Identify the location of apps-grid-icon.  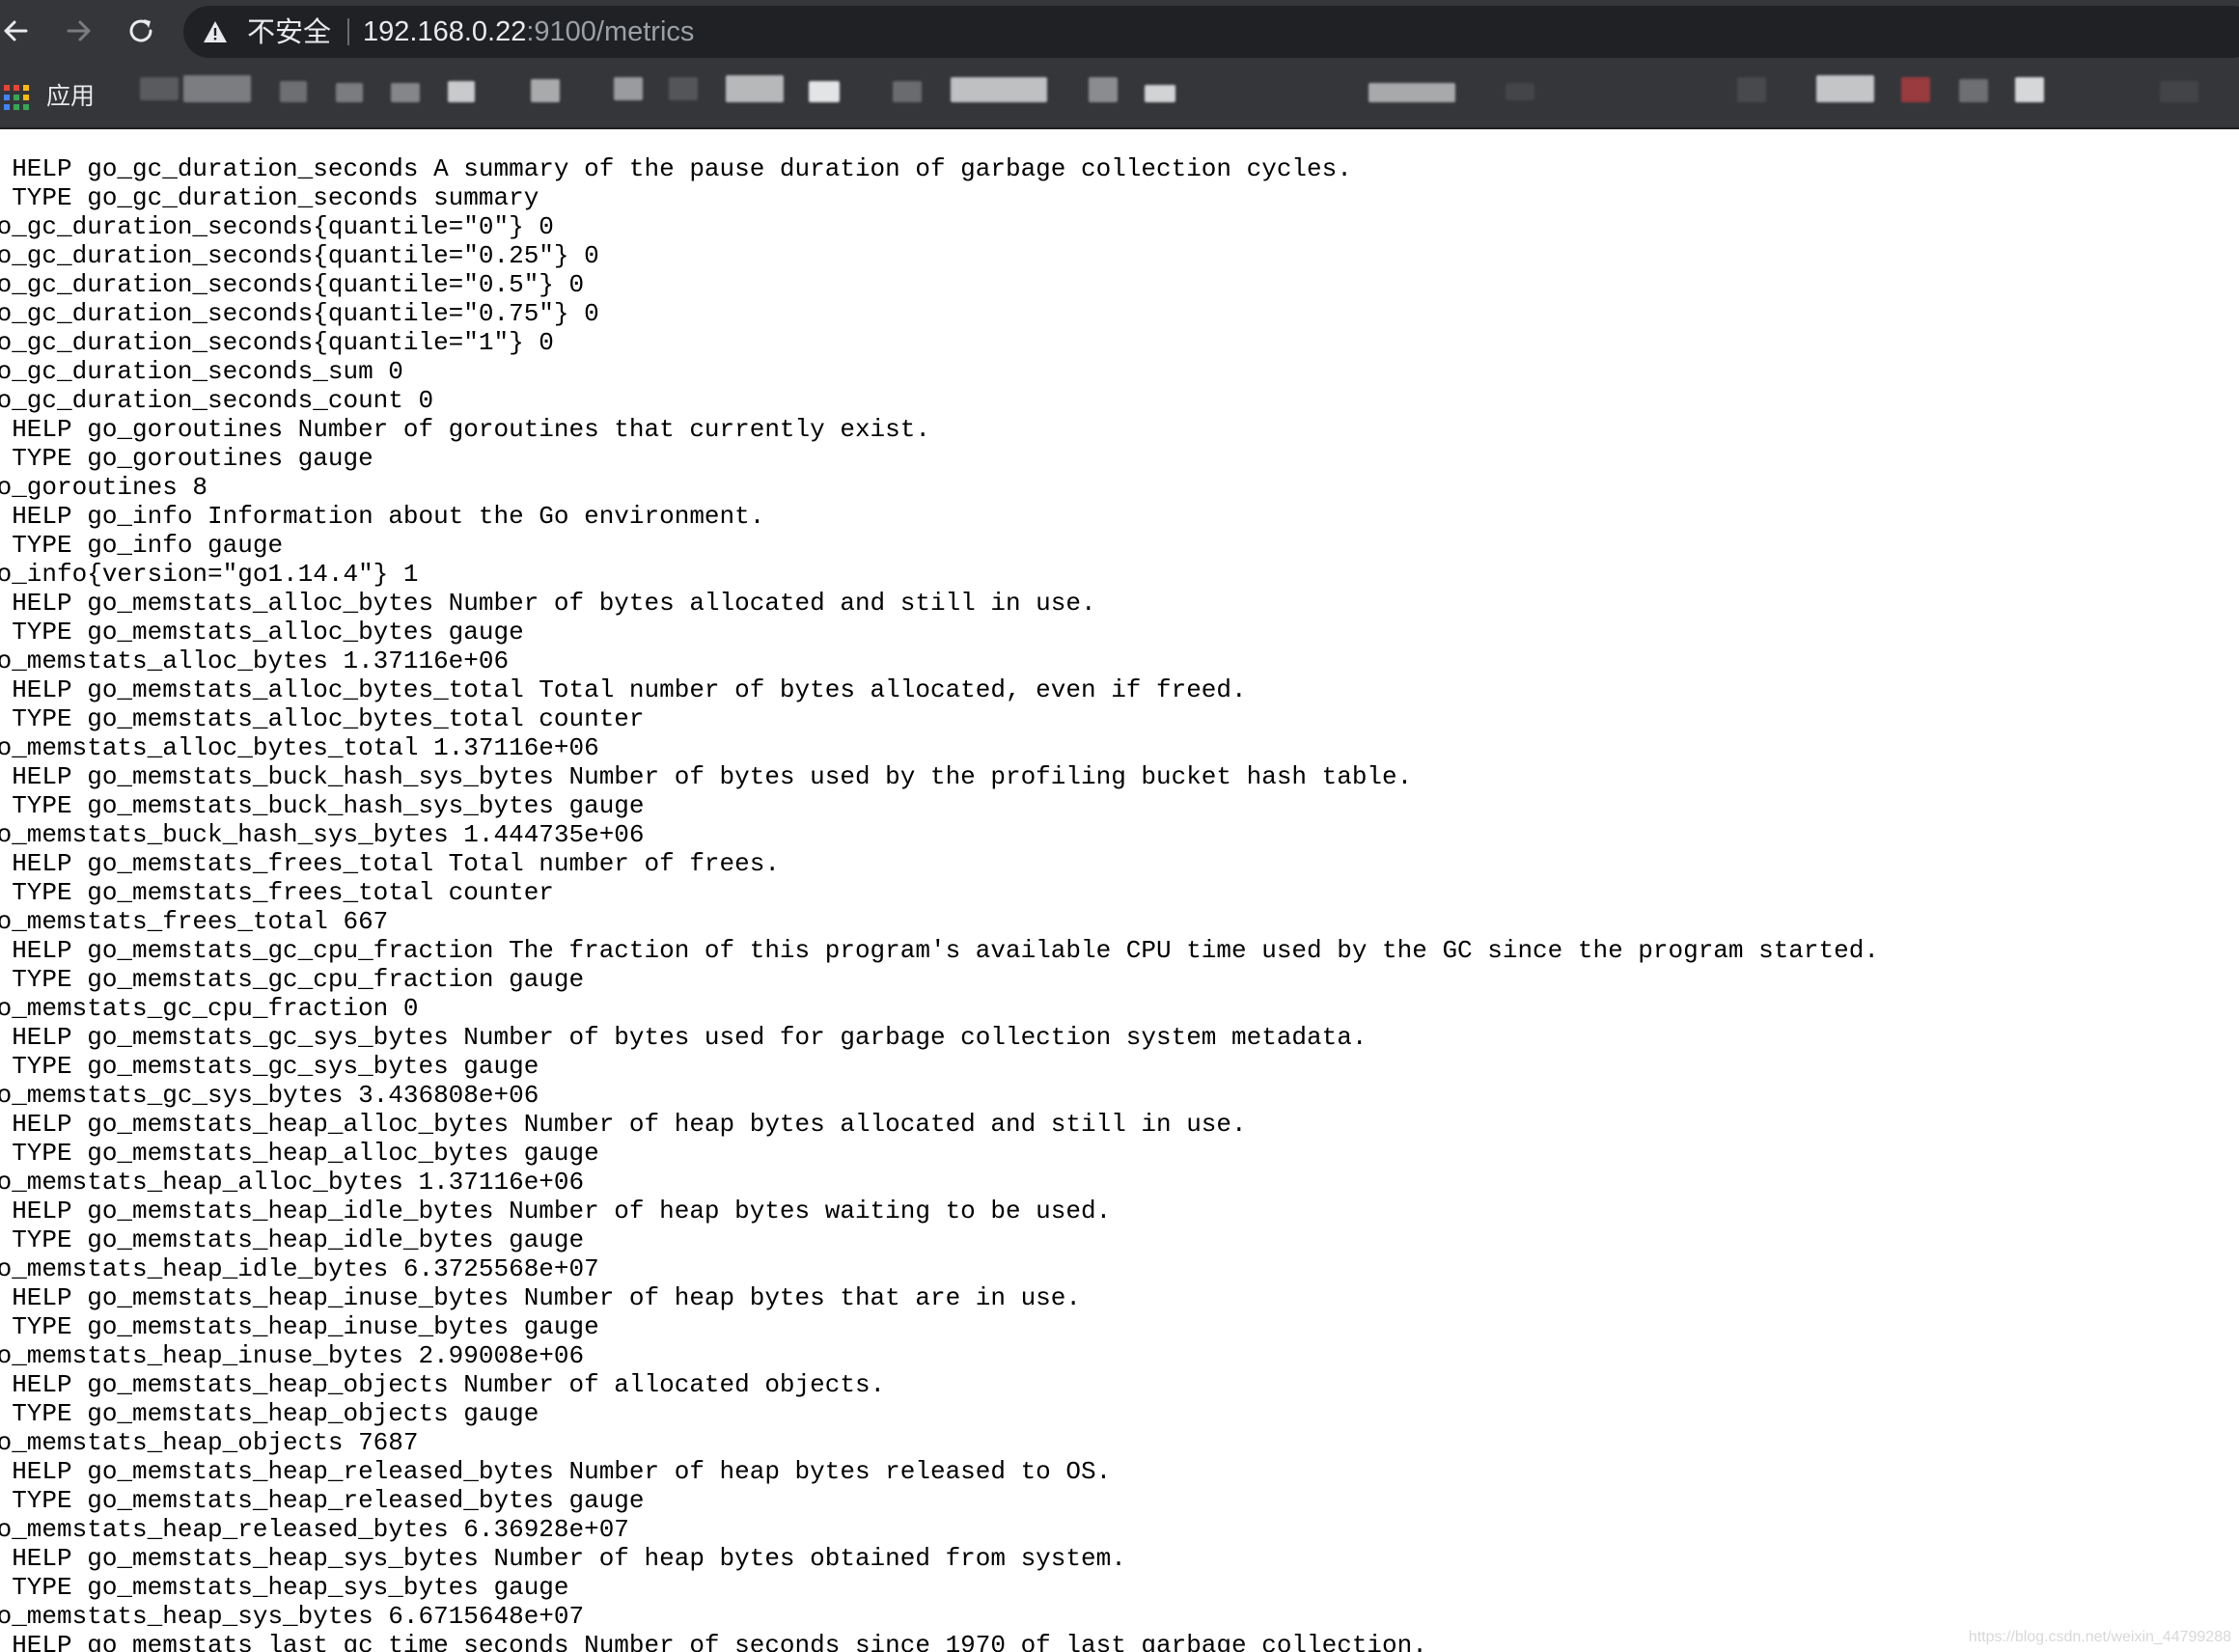
(16, 97).